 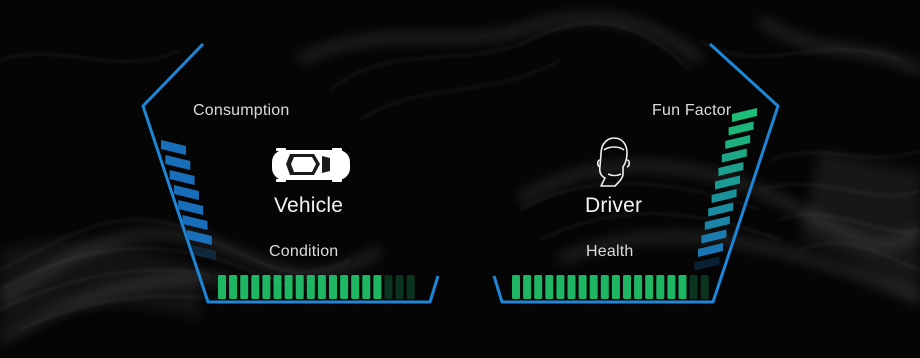 What do you see at coordinates (610, 251) in the screenshot?
I see `health-label: Health` at bounding box center [610, 251].